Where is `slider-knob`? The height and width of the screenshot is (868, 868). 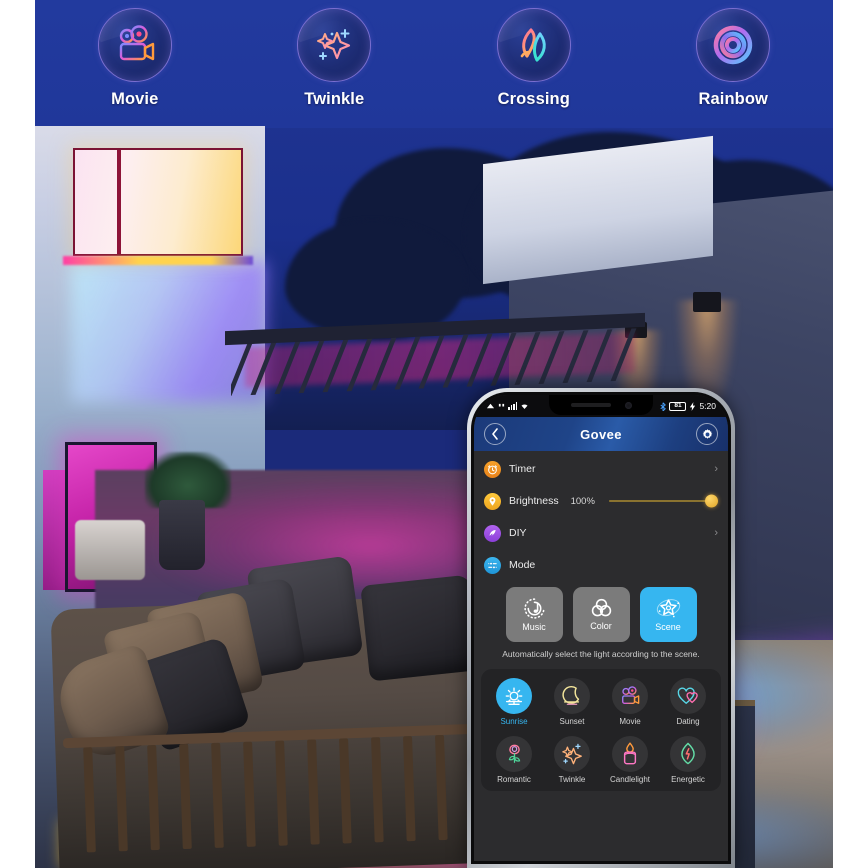
slider-knob is located at coordinates (711, 501).